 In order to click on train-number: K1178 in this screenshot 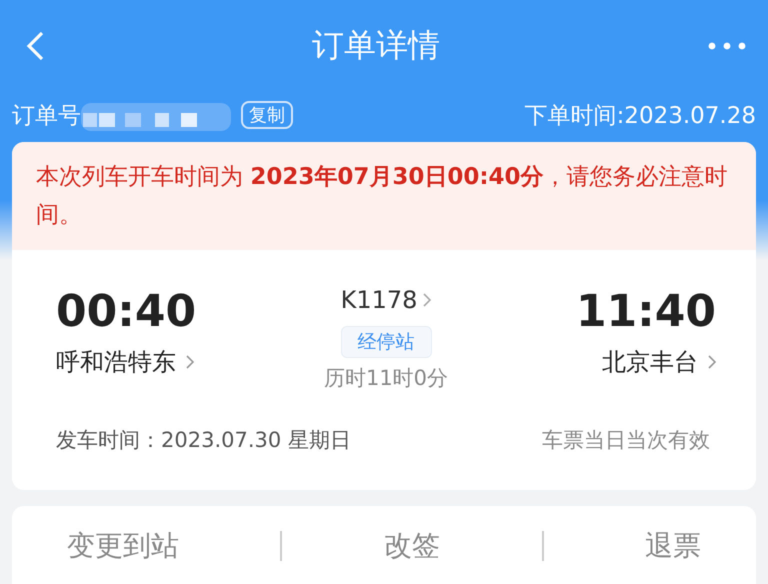, I will do `click(379, 300)`.